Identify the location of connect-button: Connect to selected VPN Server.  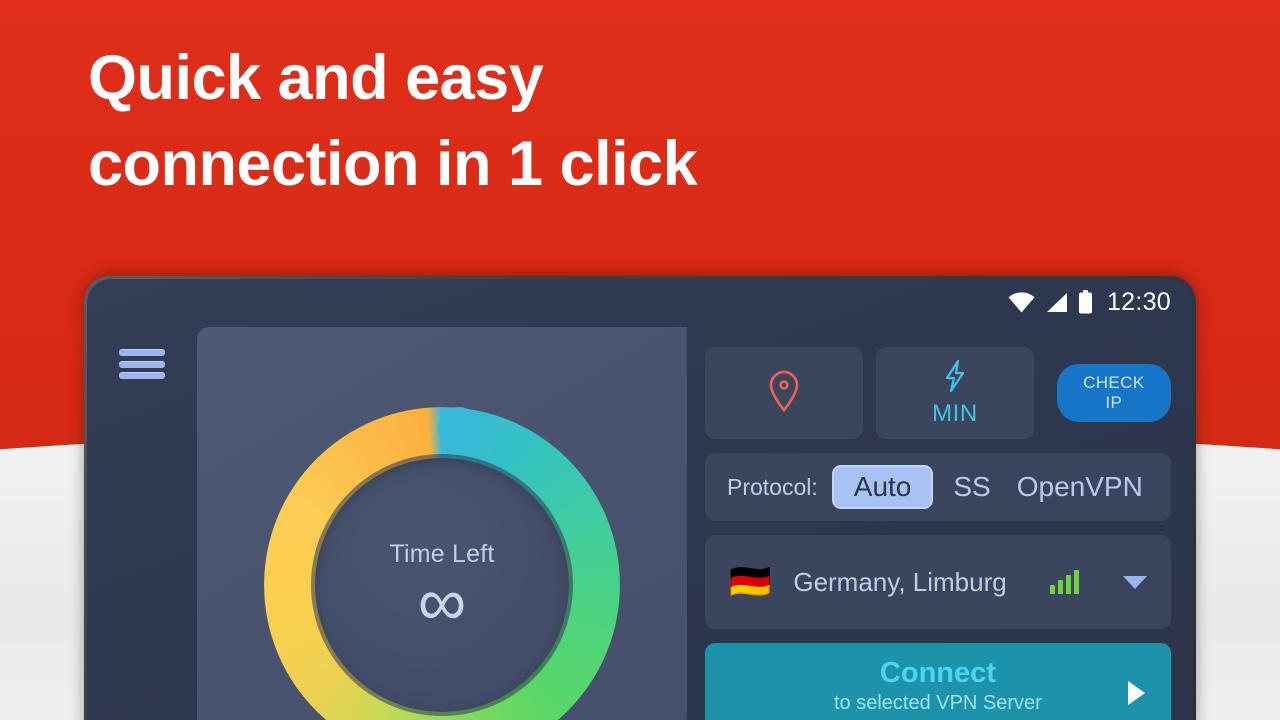
(938, 681).